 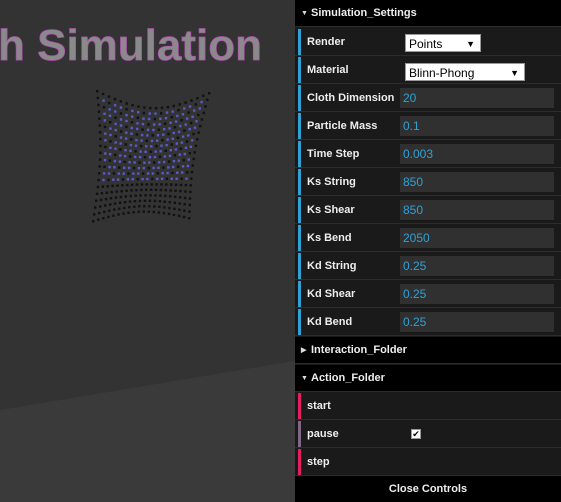 What do you see at coordinates (428, 13) in the screenshot?
I see `simulation-settings-folder: ▼ Simulation_Settings` at bounding box center [428, 13].